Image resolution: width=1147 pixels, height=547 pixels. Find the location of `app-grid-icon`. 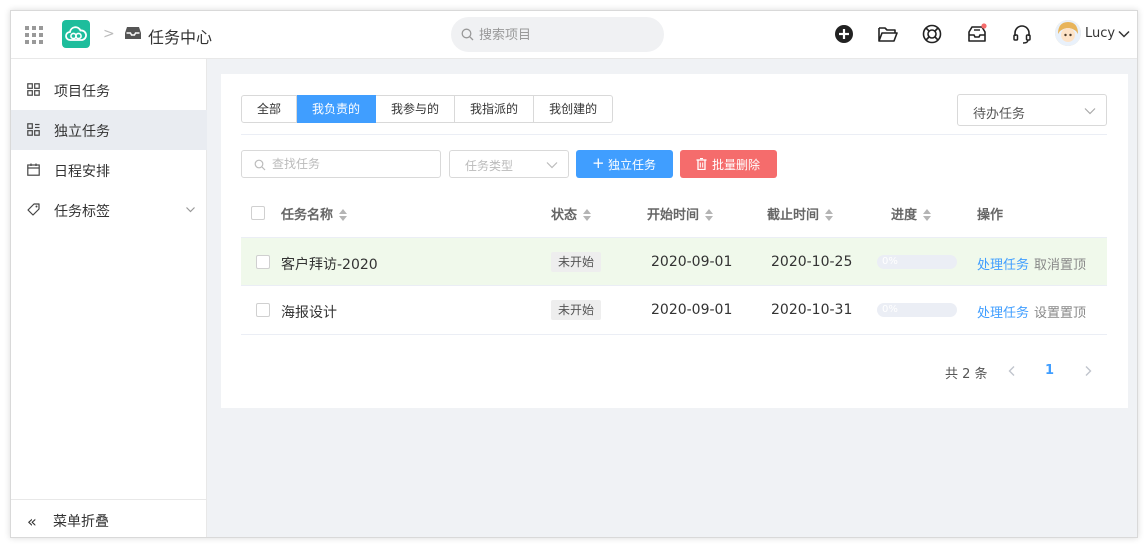

app-grid-icon is located at coordinates (34, 35).